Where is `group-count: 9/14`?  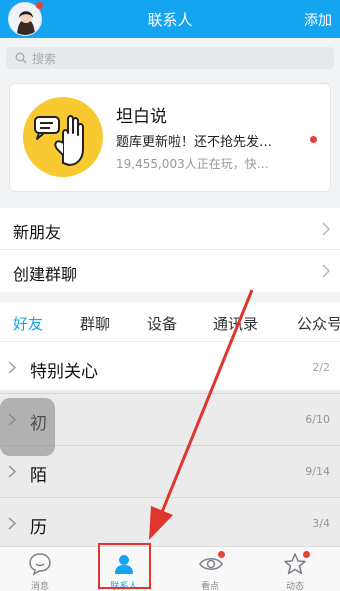
group-count: 9/14 is located at coordinates (317, 471).